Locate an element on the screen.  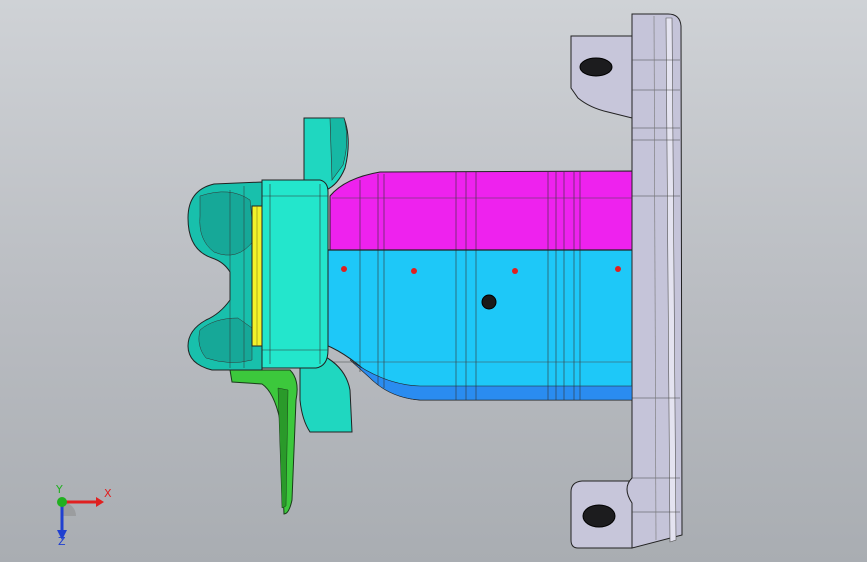
tube-hole is located at coordinates (489, 302).